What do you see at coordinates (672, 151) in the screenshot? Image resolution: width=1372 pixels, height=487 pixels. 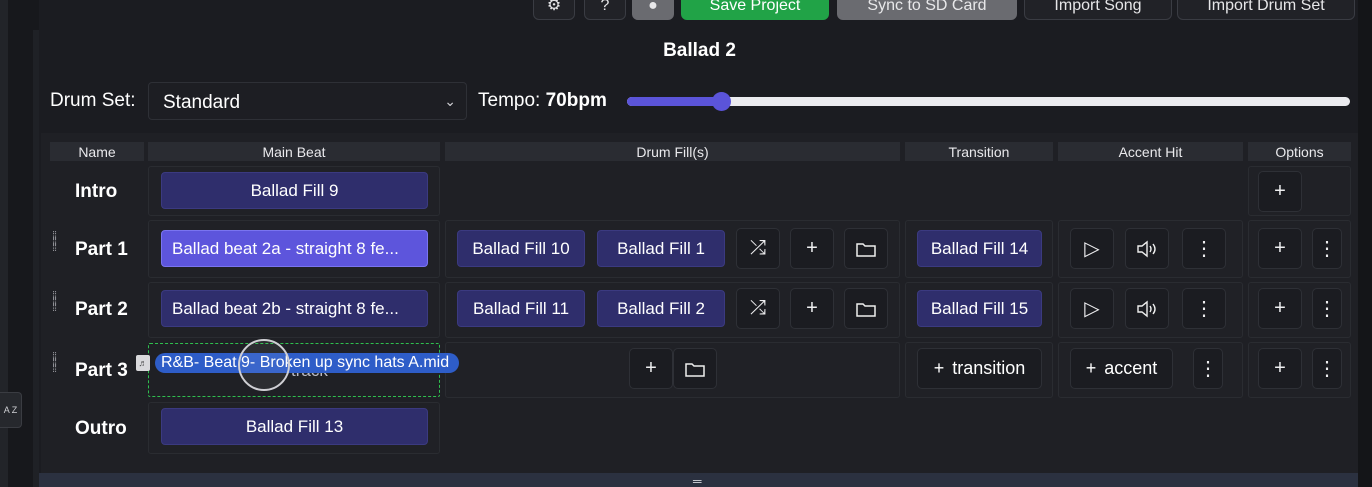 I see `column-header-drum-fills: Drum Fill(s)` at bounding box center [672, 151].